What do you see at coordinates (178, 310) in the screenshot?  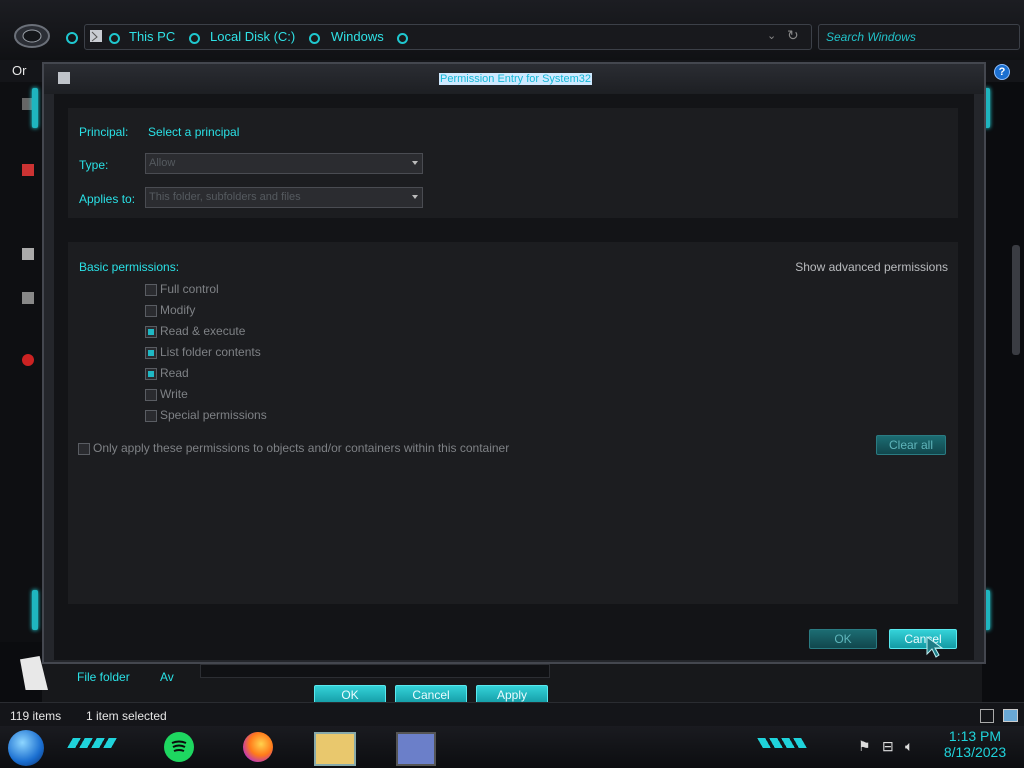 I see `modify-label: Modify` at bounding box center [178, 310].